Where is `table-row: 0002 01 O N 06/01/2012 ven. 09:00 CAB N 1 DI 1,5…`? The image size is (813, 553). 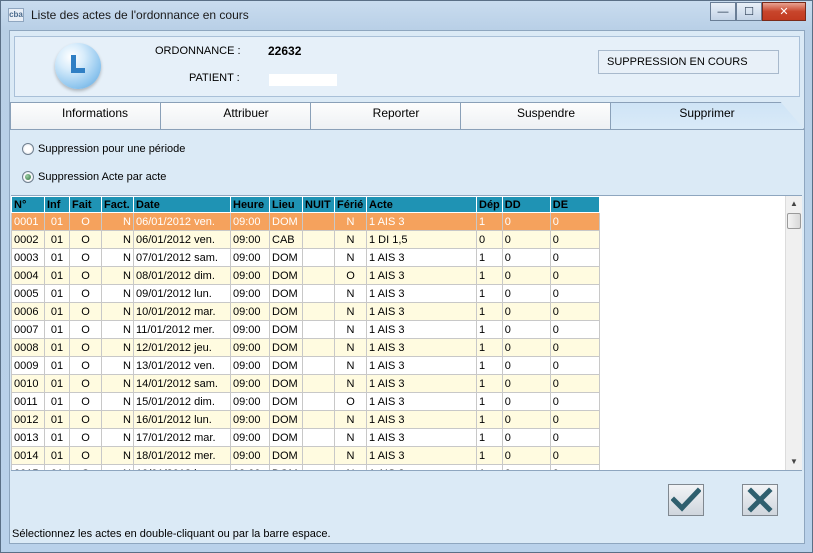 table-row: 0002 01 O N 06/01/2012 ven. 09:00 CAB N 1 DI 1,5… is located at coordinates (305, 239).